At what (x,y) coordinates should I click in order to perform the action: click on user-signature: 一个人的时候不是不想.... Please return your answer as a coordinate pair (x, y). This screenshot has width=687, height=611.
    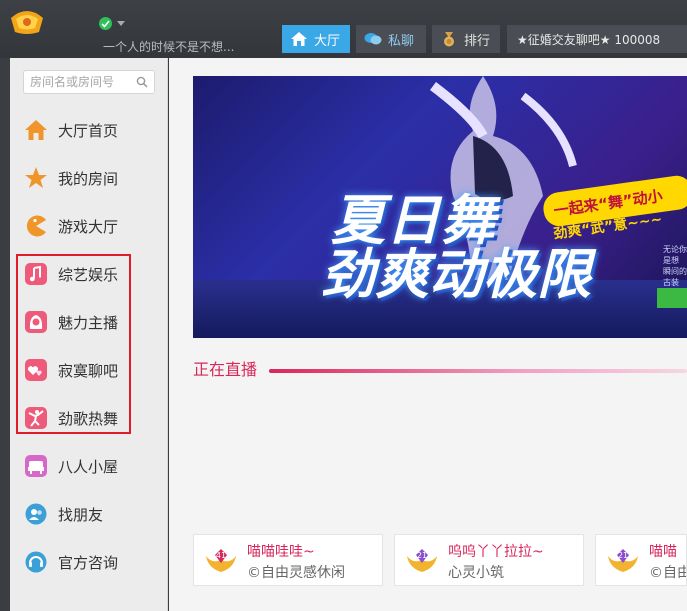
    Looking at the image, I should click on (168, 46).